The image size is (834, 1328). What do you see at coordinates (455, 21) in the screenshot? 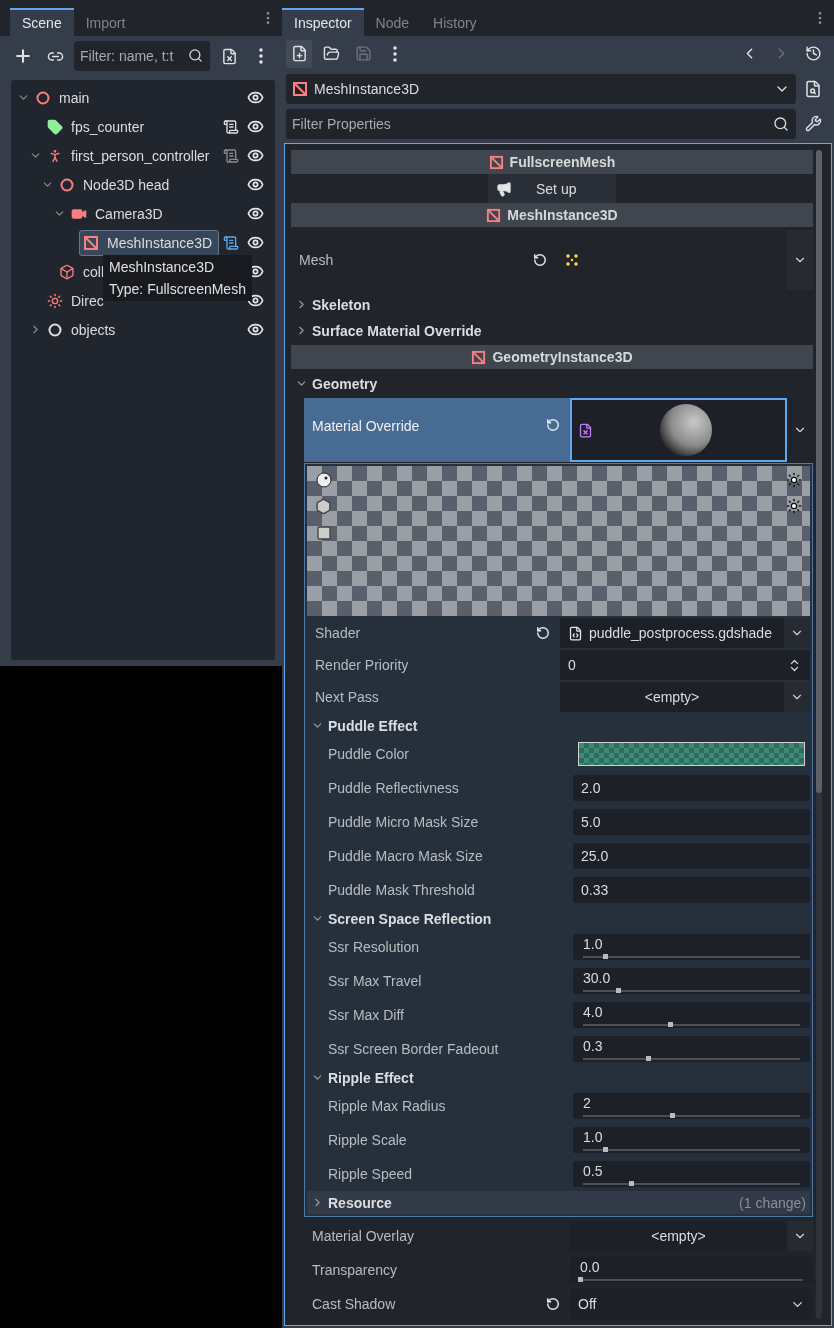
I see `dock-tab: History` at bounding box center [455, 21].